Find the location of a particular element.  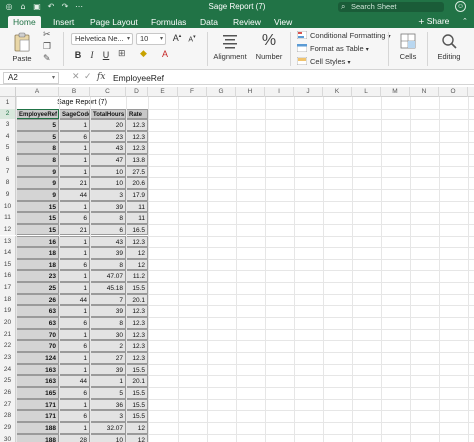

font-size-dropdown: 10 ▾ is located at coordinates (151, 39).